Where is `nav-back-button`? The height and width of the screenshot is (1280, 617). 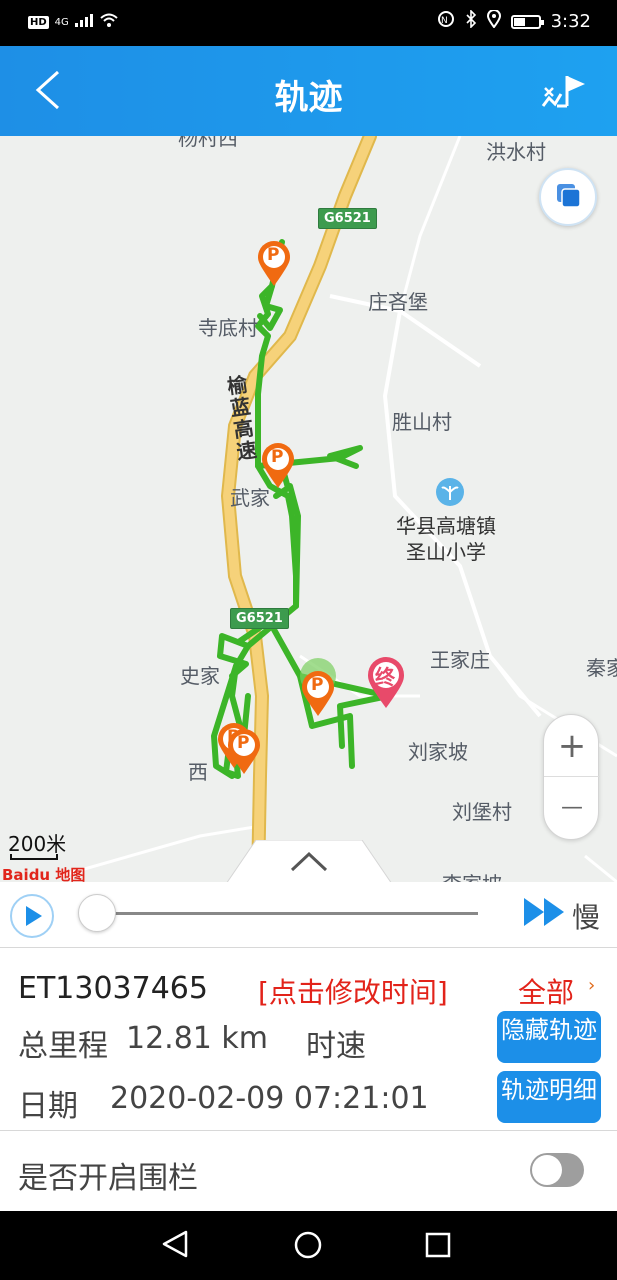 nav-back-button is located at coordinates (175, 1246).